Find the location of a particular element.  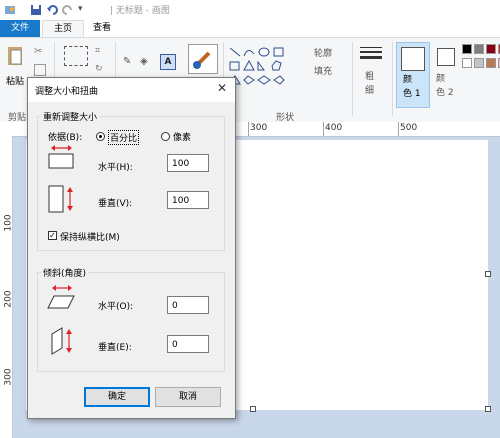

keep-ratio-checkbox: ✓ is located at coordinates (52, 235).